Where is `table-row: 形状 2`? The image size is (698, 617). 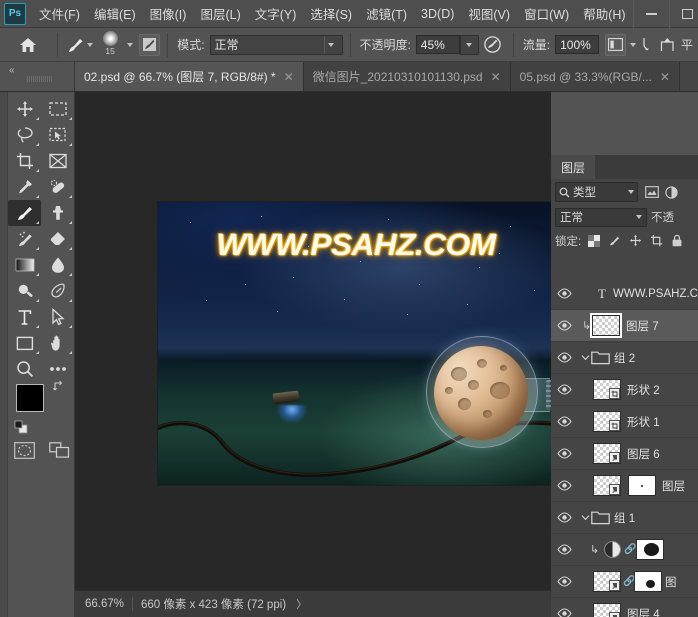
table-row: 形状 2 is located at coordinates (624, 390).